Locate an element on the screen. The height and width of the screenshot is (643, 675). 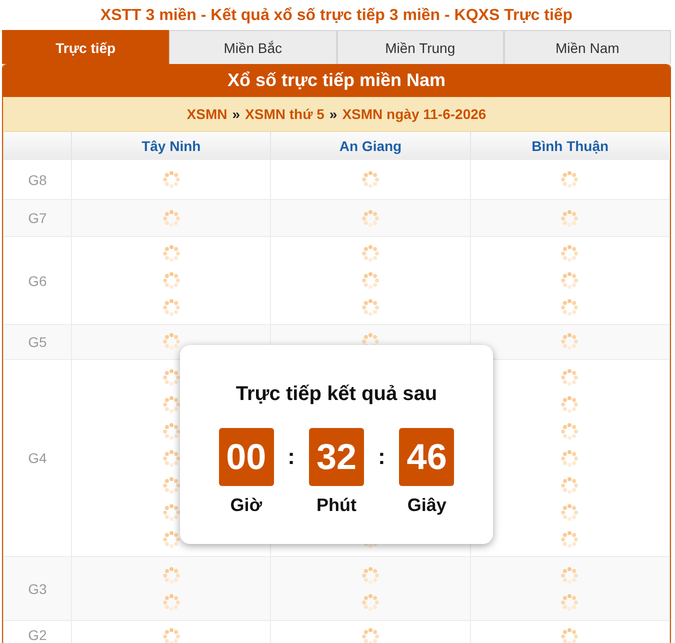
panel-title: Xổ số trực tiếp miền Nam is located at coordinates (336, 80).